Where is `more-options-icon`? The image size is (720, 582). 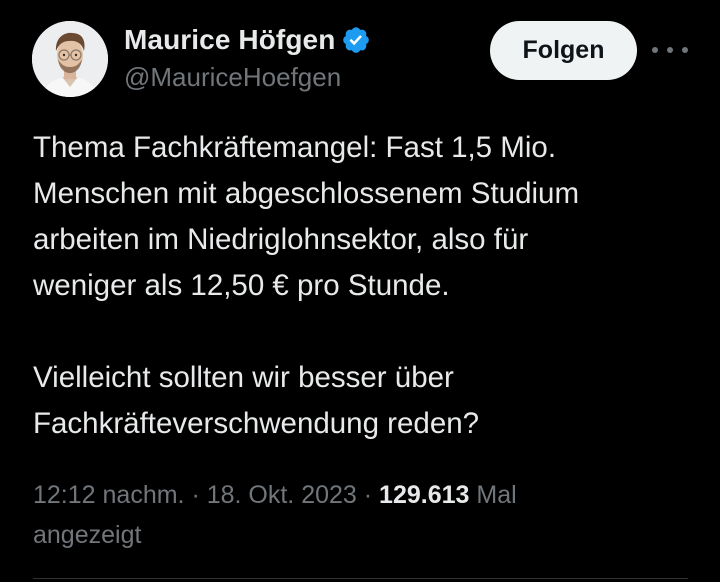
more-options-icon is located at coordinates (670, 50).